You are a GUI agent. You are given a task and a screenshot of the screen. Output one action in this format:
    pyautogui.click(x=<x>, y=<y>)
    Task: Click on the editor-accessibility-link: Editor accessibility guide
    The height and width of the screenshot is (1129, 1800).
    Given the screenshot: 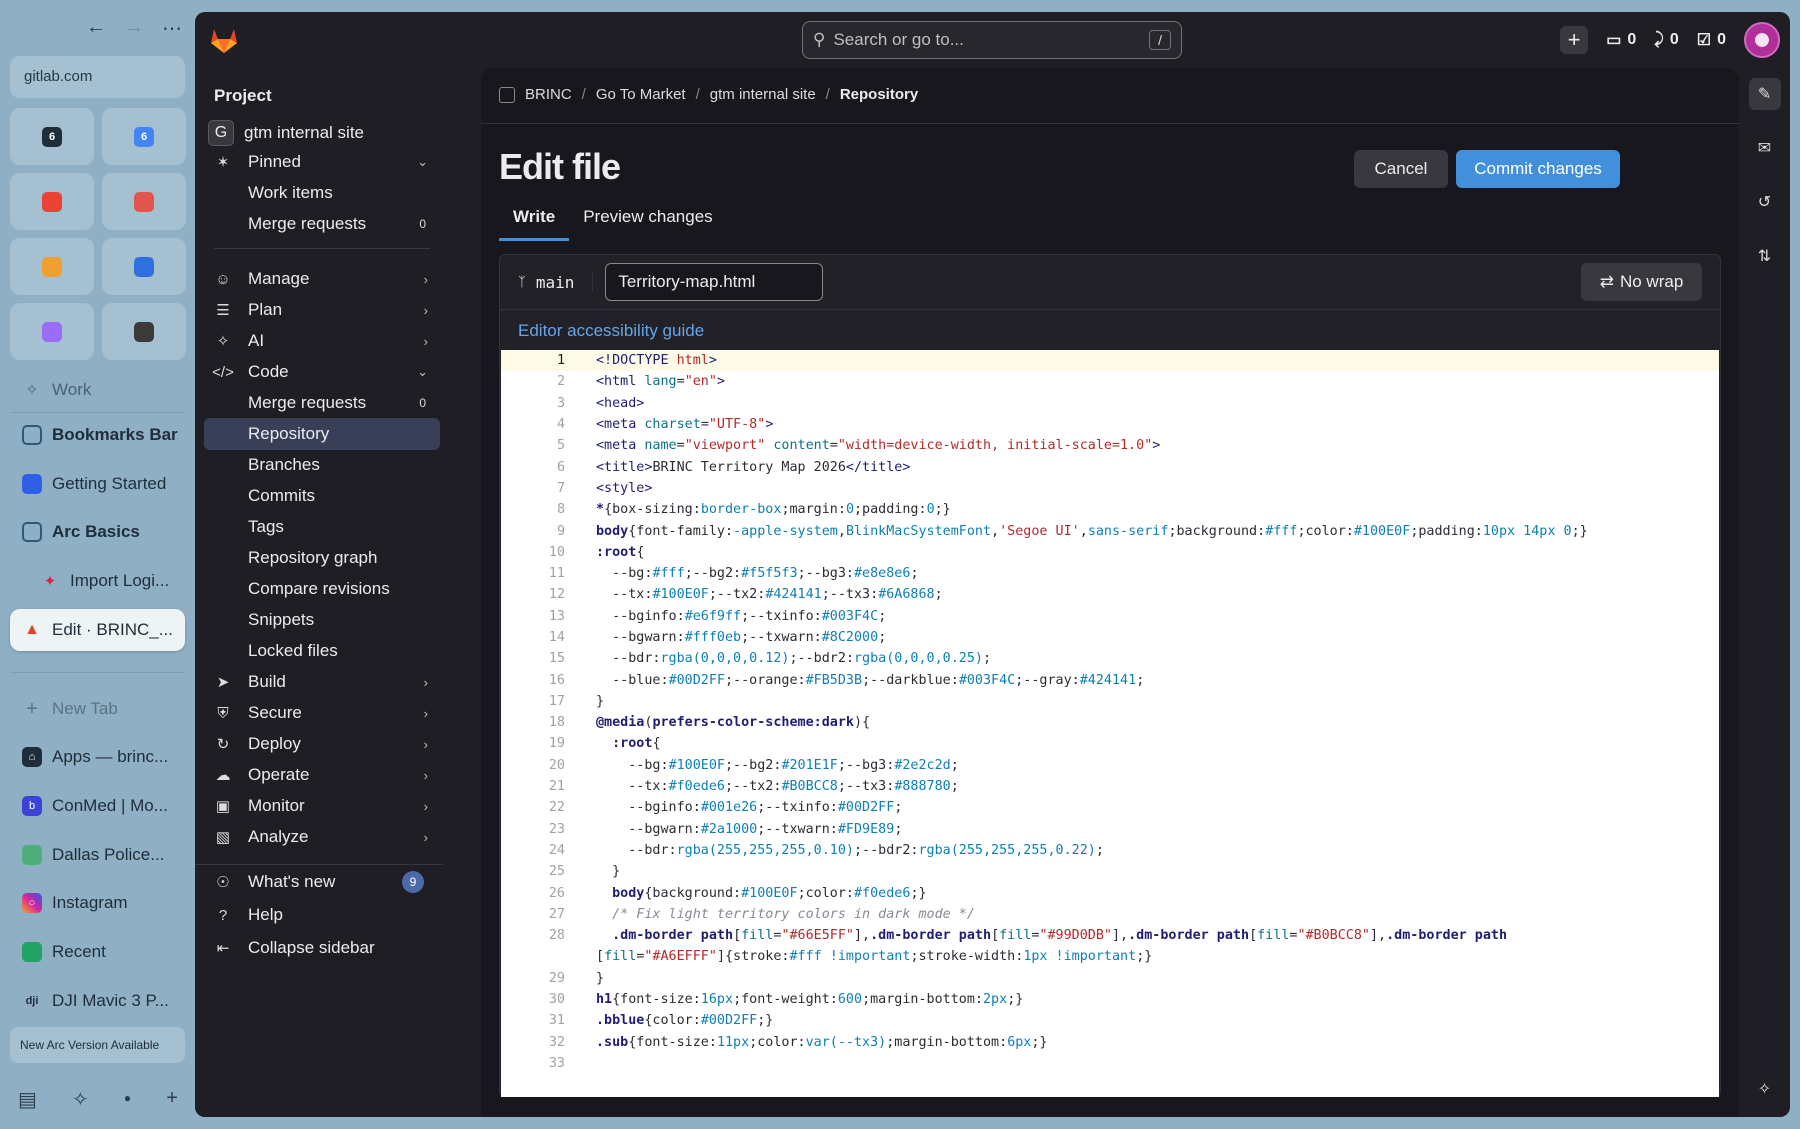 What is the action you would take?
    pyautogui.click(x=611, y=331)
    